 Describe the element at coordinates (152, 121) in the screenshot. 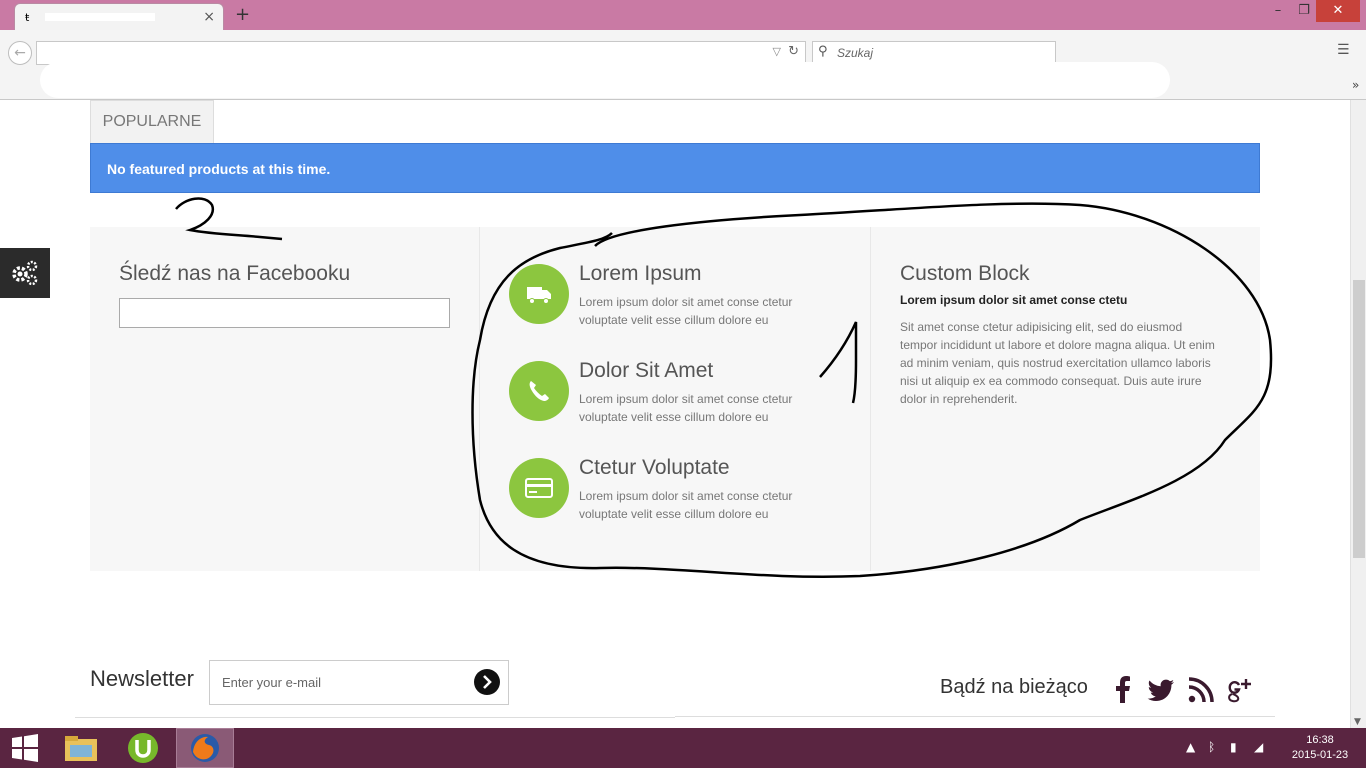

I see `tab-popular: POPULARNE` at that location.